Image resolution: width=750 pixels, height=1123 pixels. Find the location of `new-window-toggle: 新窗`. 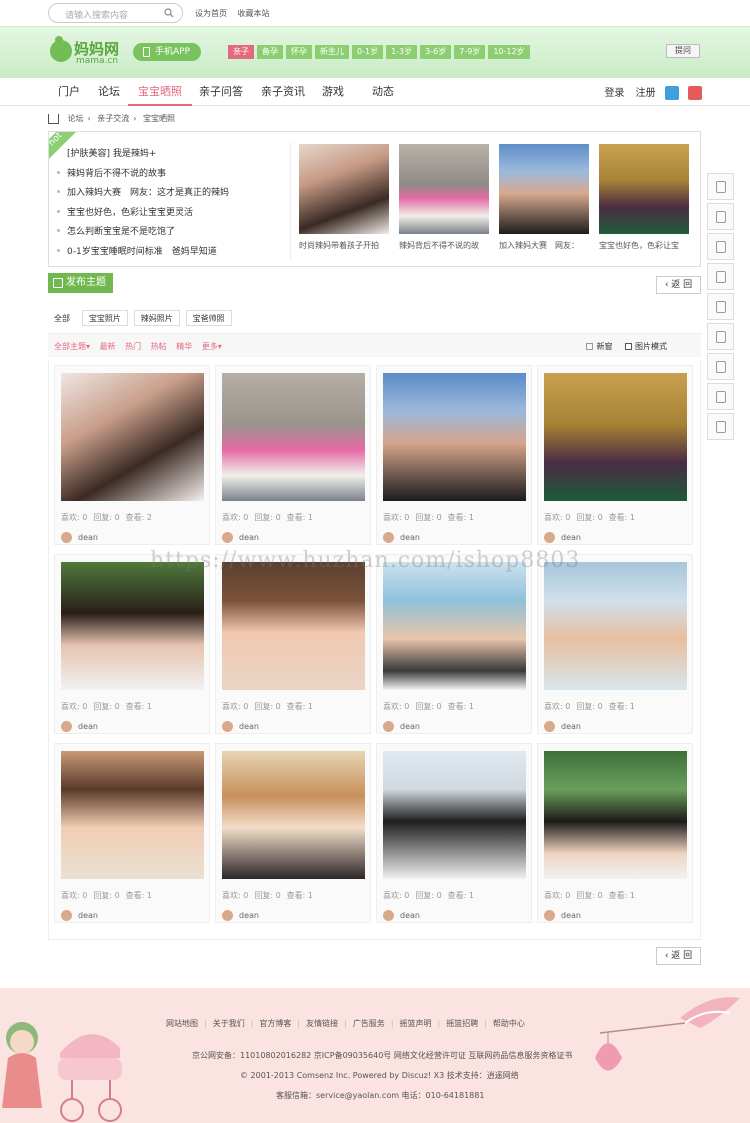

new-window-toggle: 新窗 is located at coordinates (599, 346).